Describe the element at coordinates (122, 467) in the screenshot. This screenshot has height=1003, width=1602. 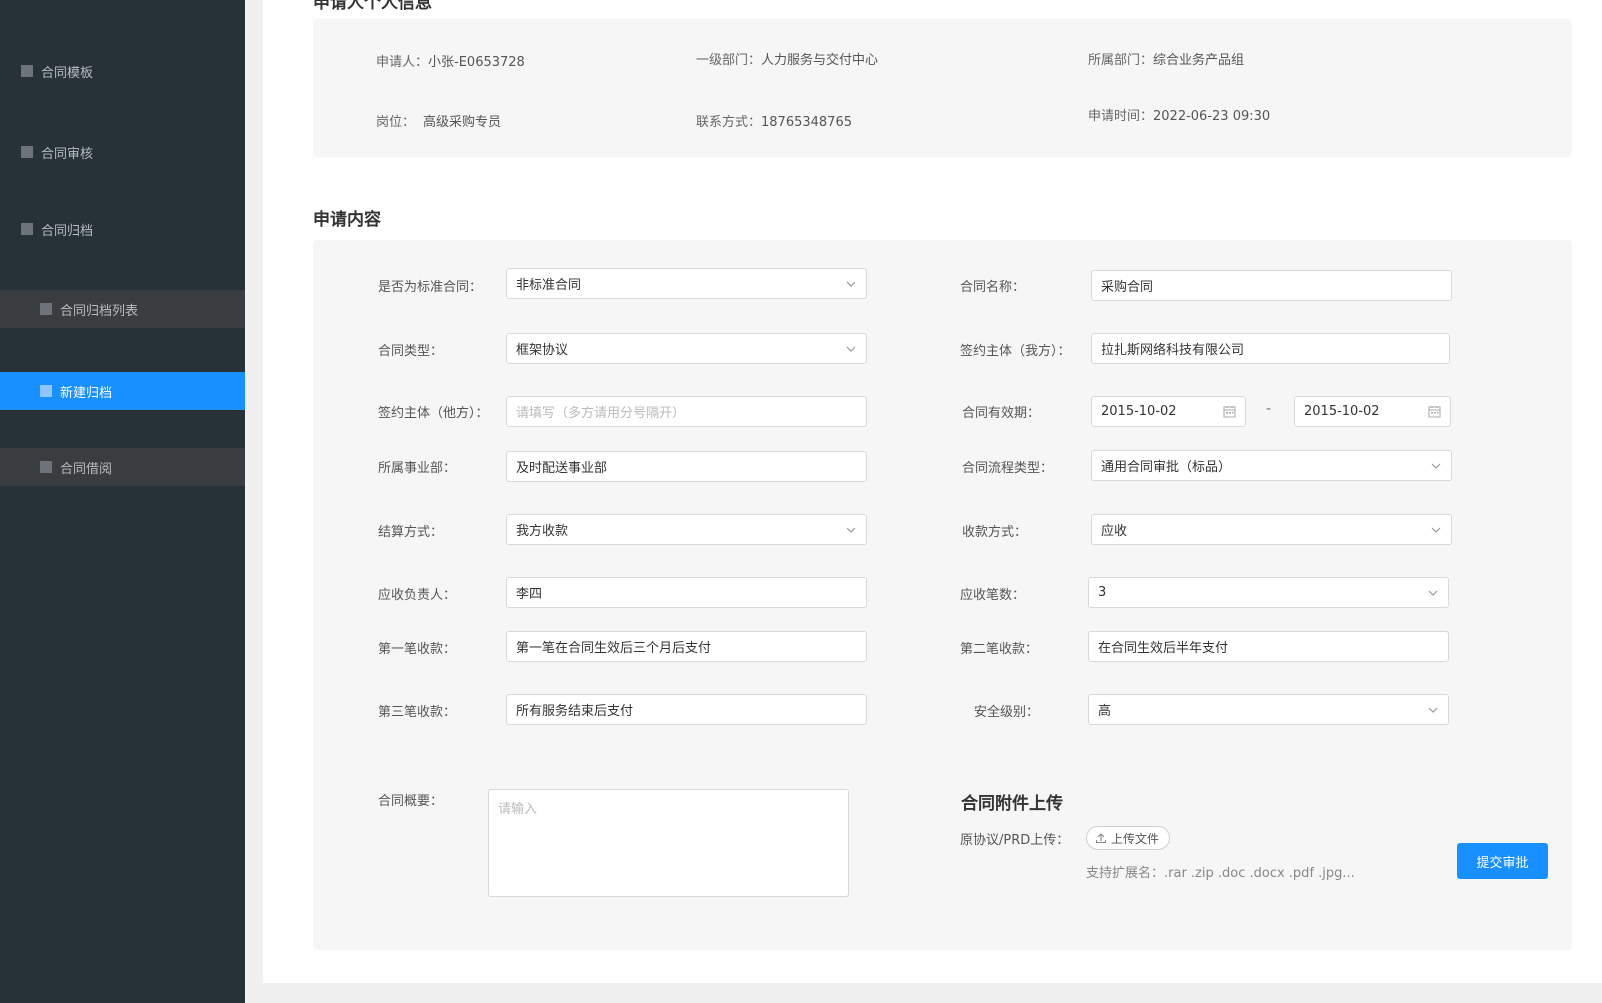
I see `sidebar-item-contract-borrow: 合同借阅` at that location.